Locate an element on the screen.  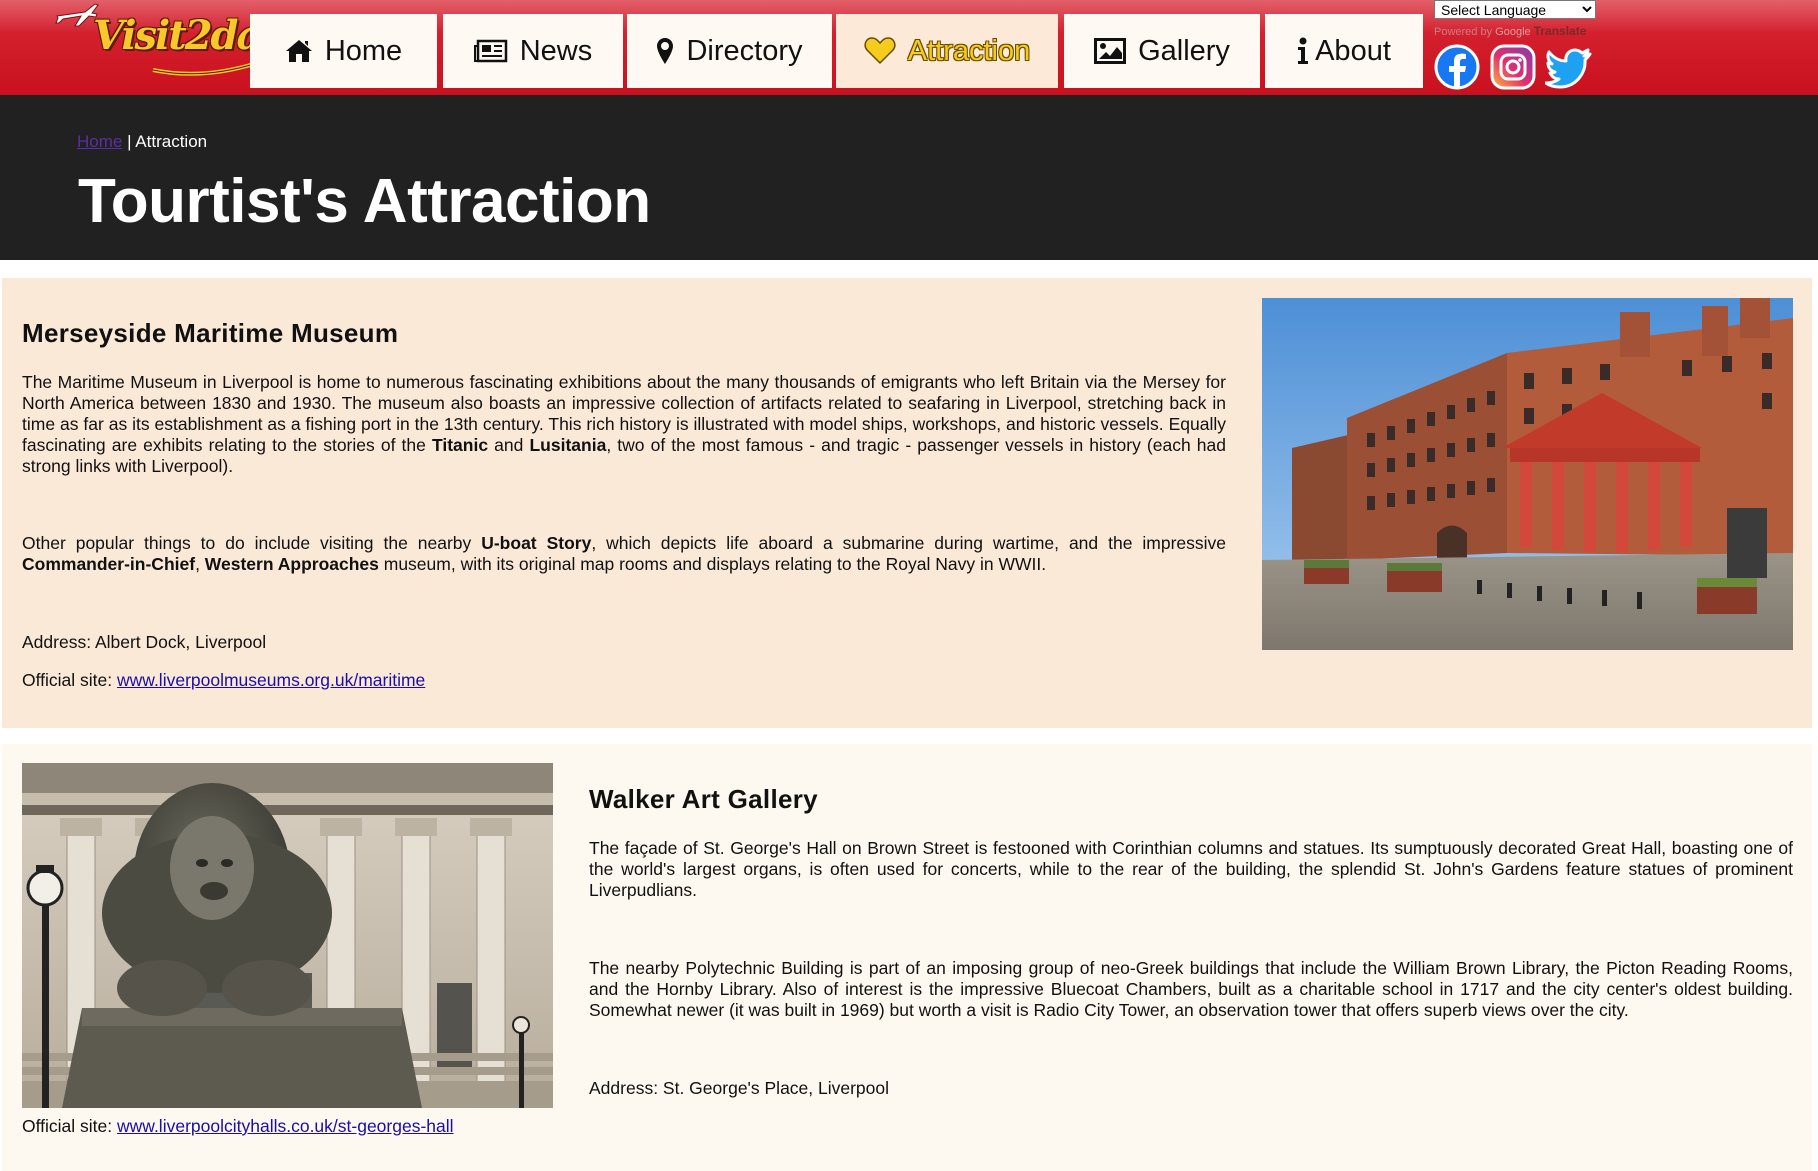
twitter-icon is located at coordinates (1569, 67).